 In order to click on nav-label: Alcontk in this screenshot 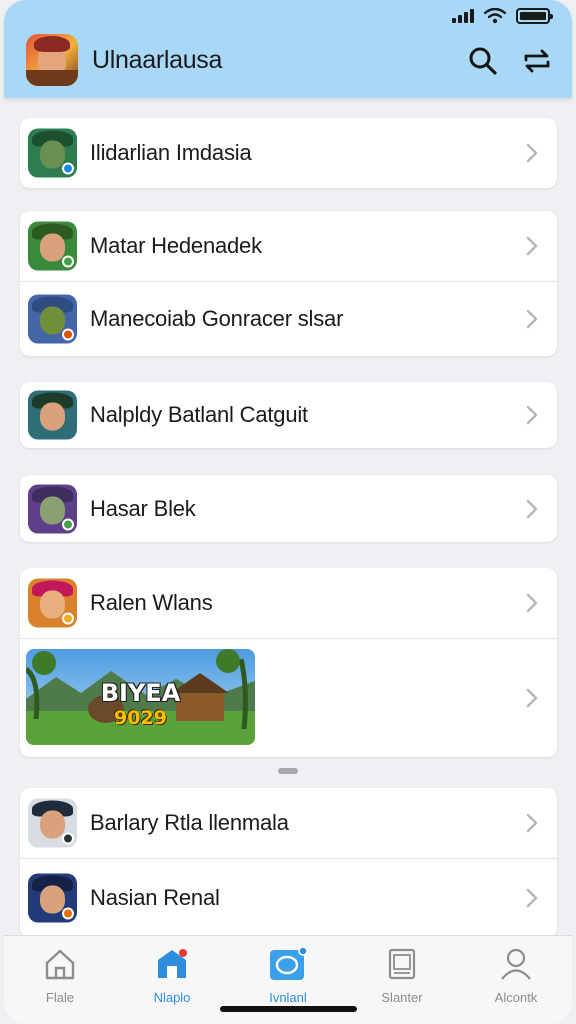, I will do `click(516, 997)`.